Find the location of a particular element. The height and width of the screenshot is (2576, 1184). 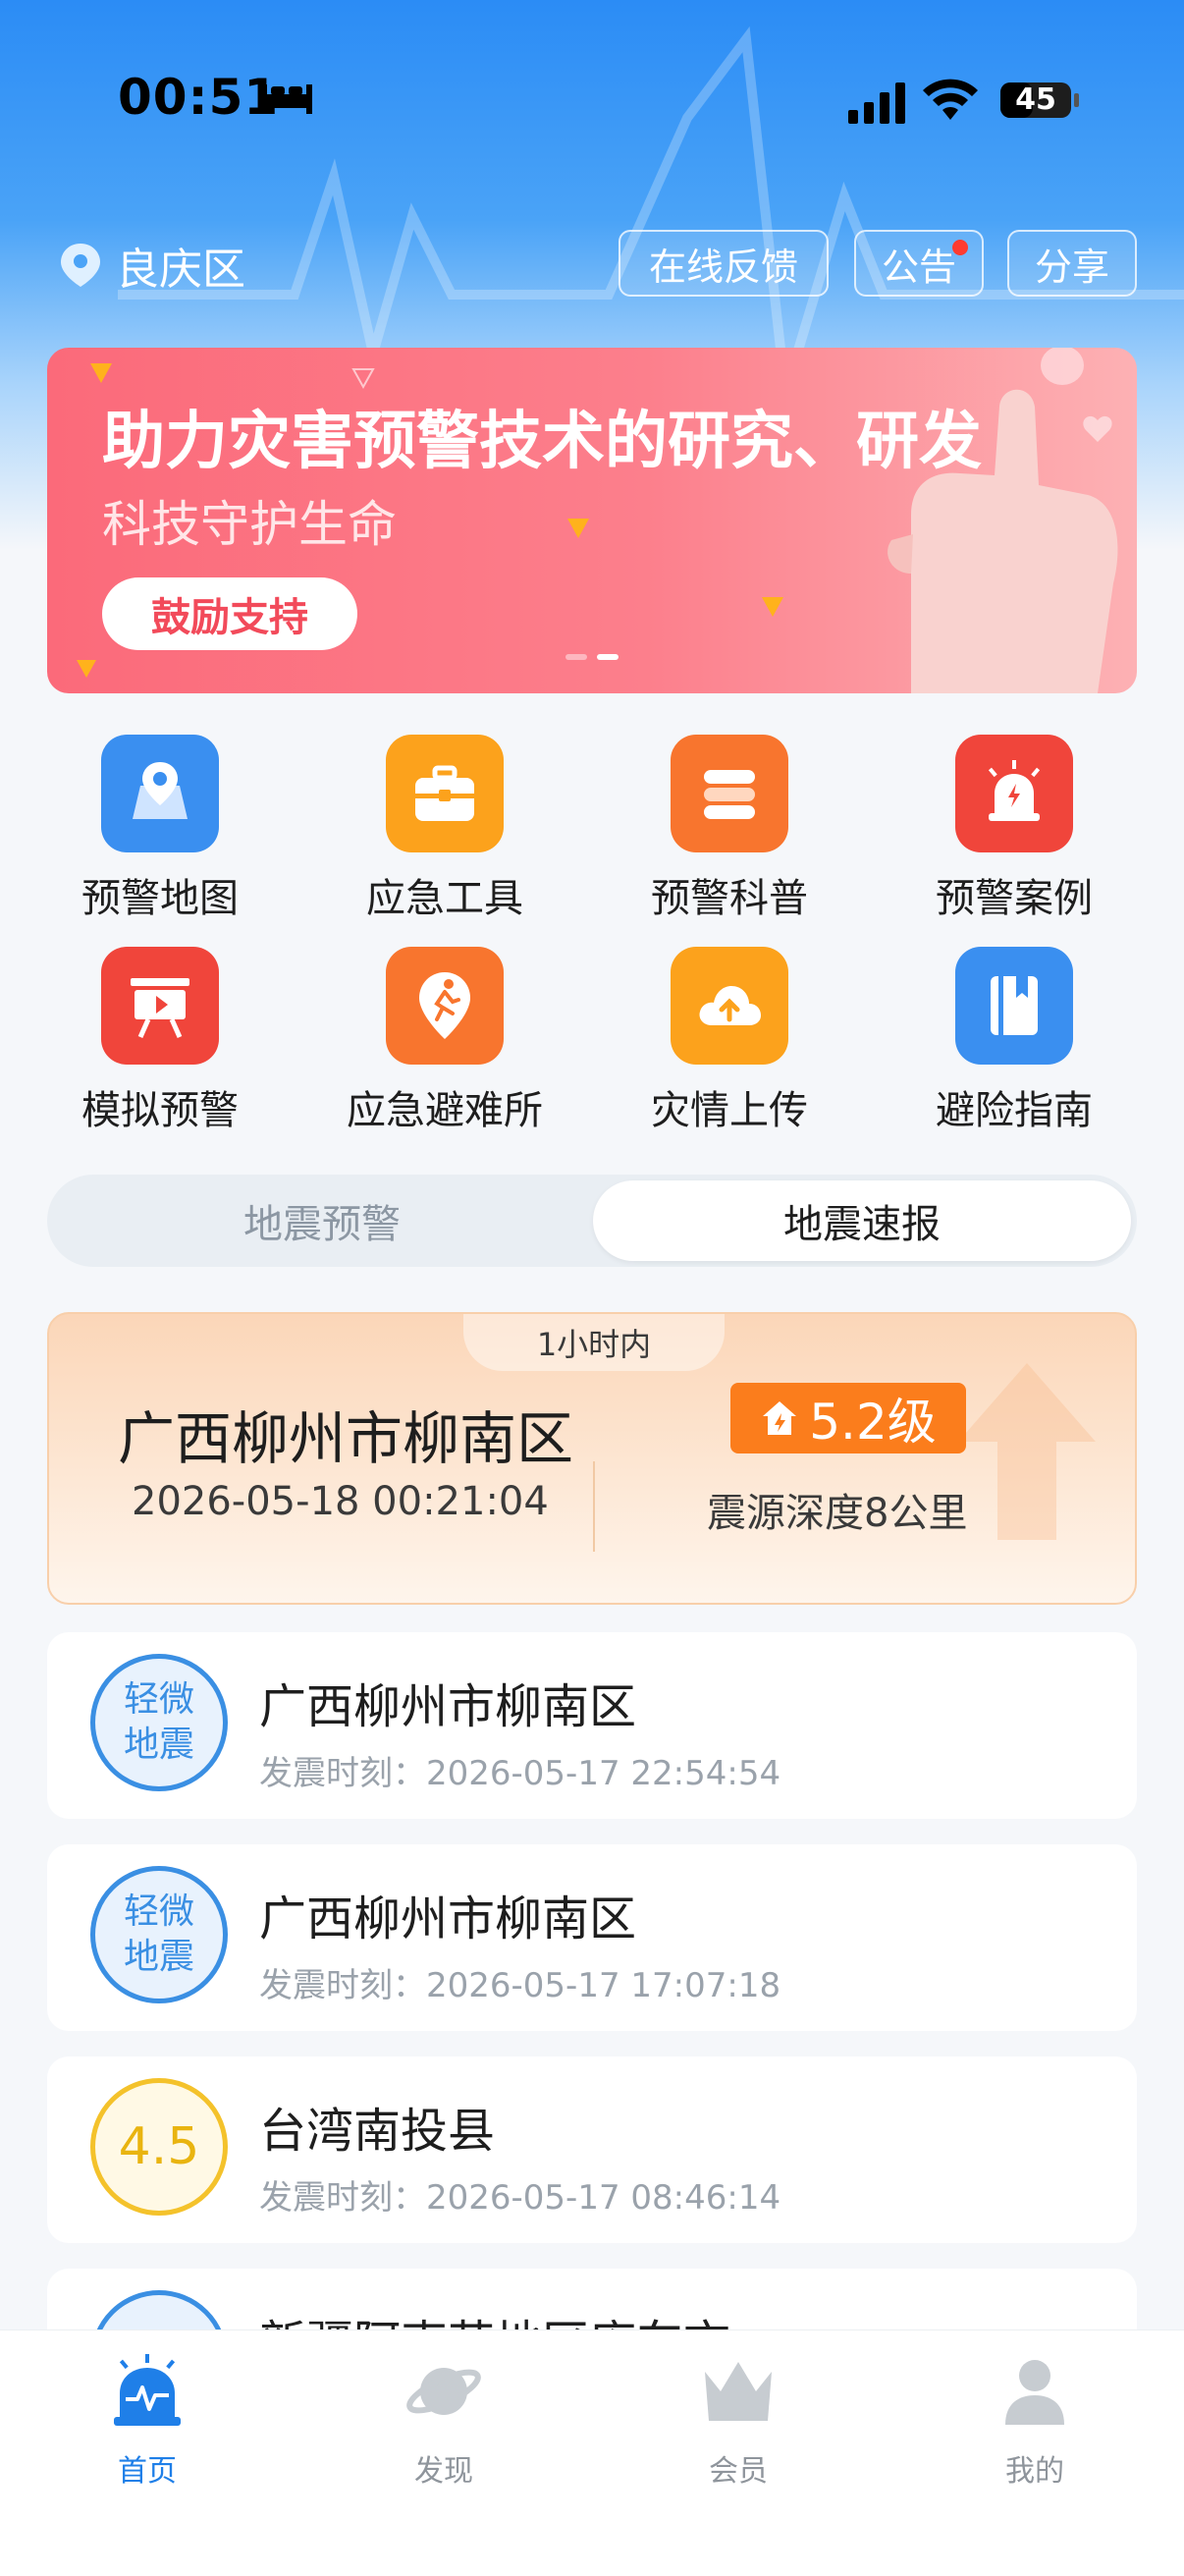

grid-item-simulated-warning: 模拟预警 is located at coordinates (160, 1045).